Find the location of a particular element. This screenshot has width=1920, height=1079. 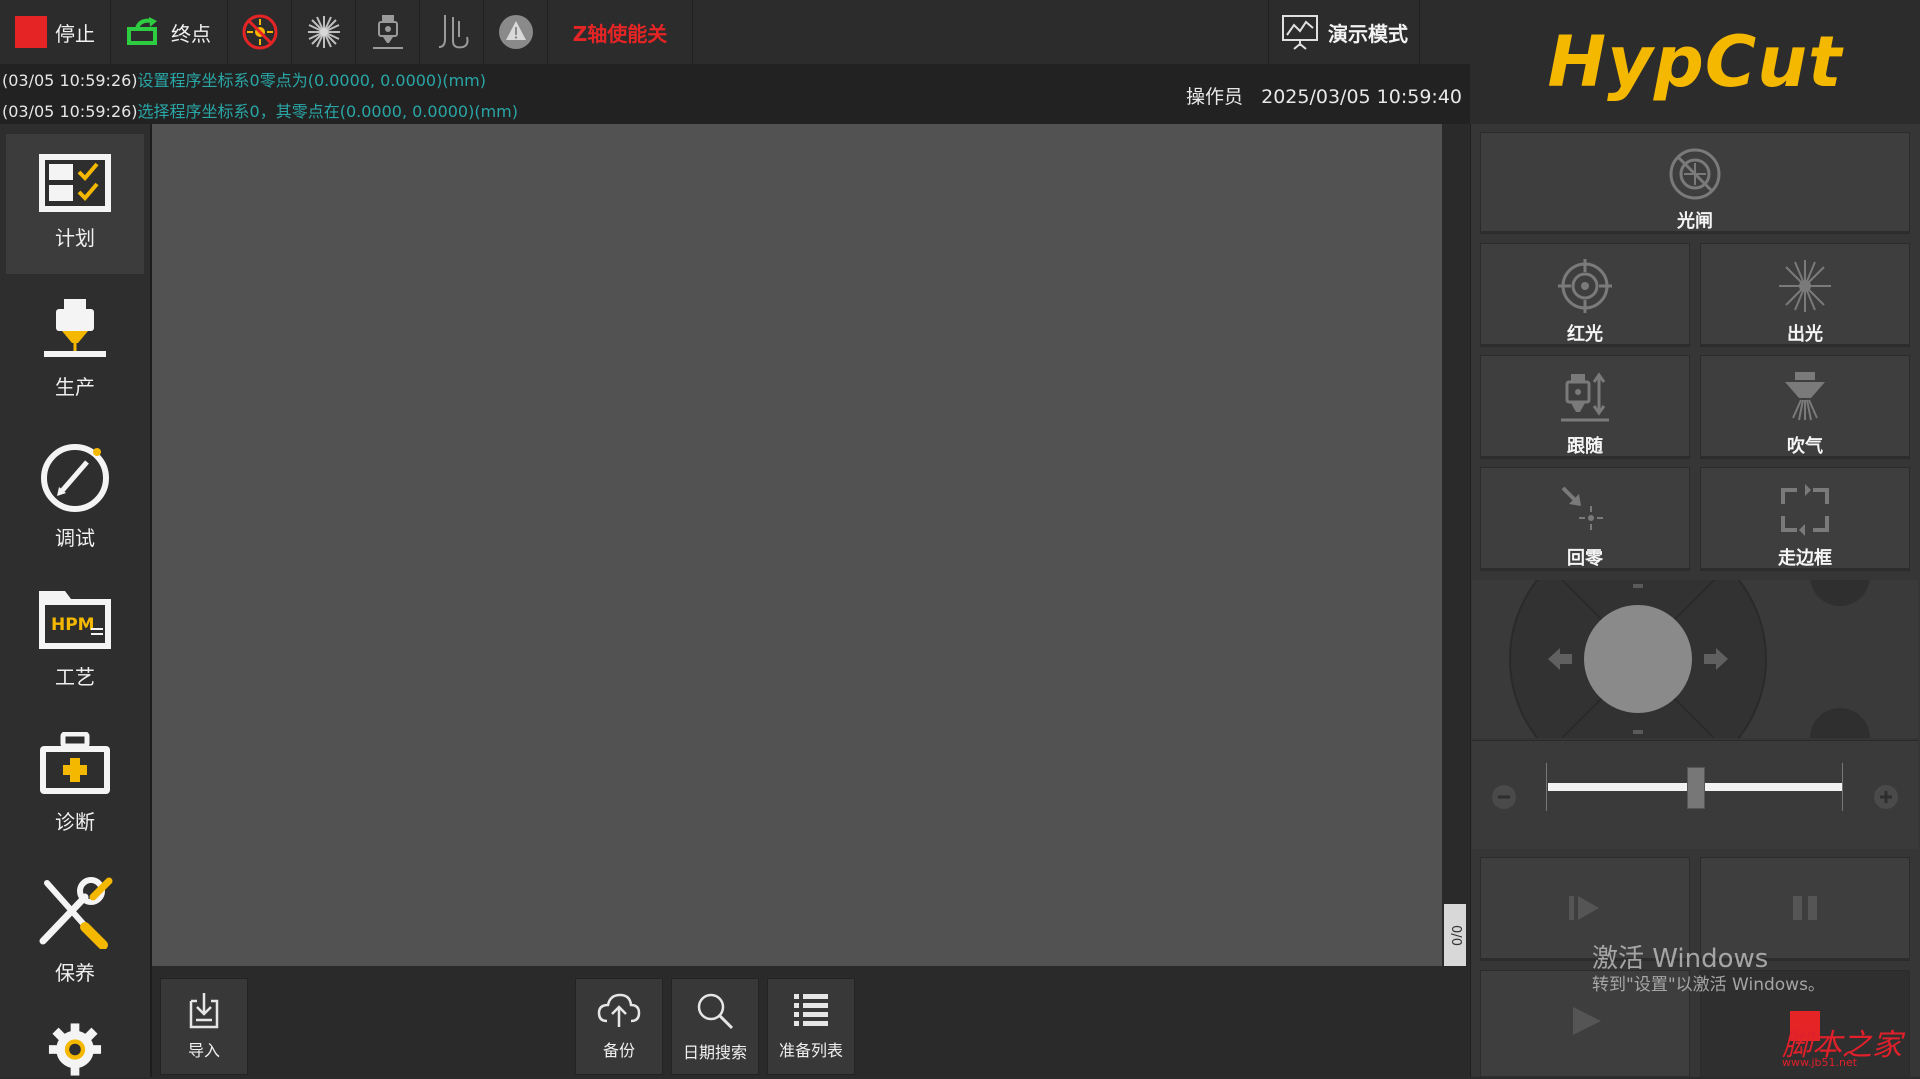

nav-process: HPM 工艺 is located at coordinates (75, 639).